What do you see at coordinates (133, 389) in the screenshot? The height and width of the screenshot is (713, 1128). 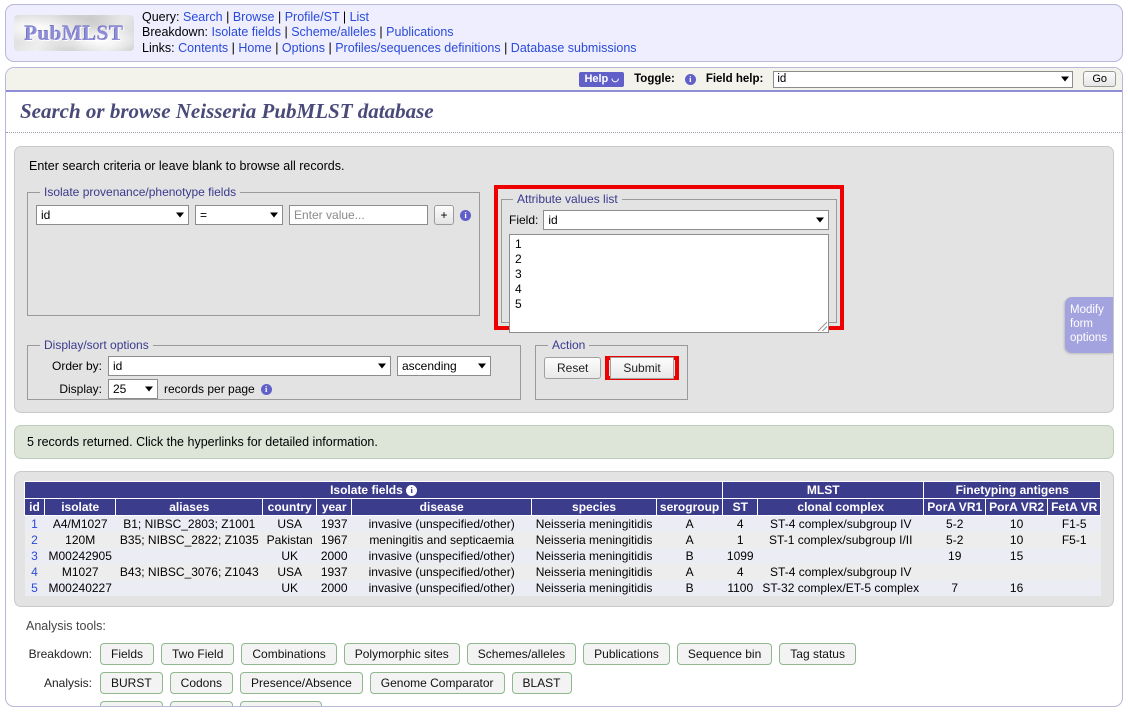 I see `records-per-page-select: 25` at bounding box center [133, 389].